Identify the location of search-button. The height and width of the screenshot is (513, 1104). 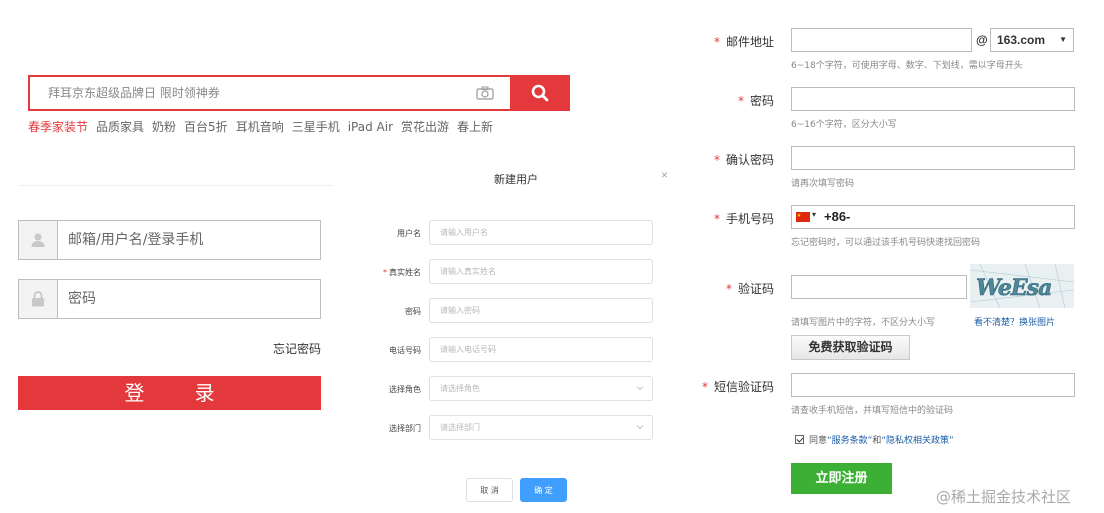
(540, 93).